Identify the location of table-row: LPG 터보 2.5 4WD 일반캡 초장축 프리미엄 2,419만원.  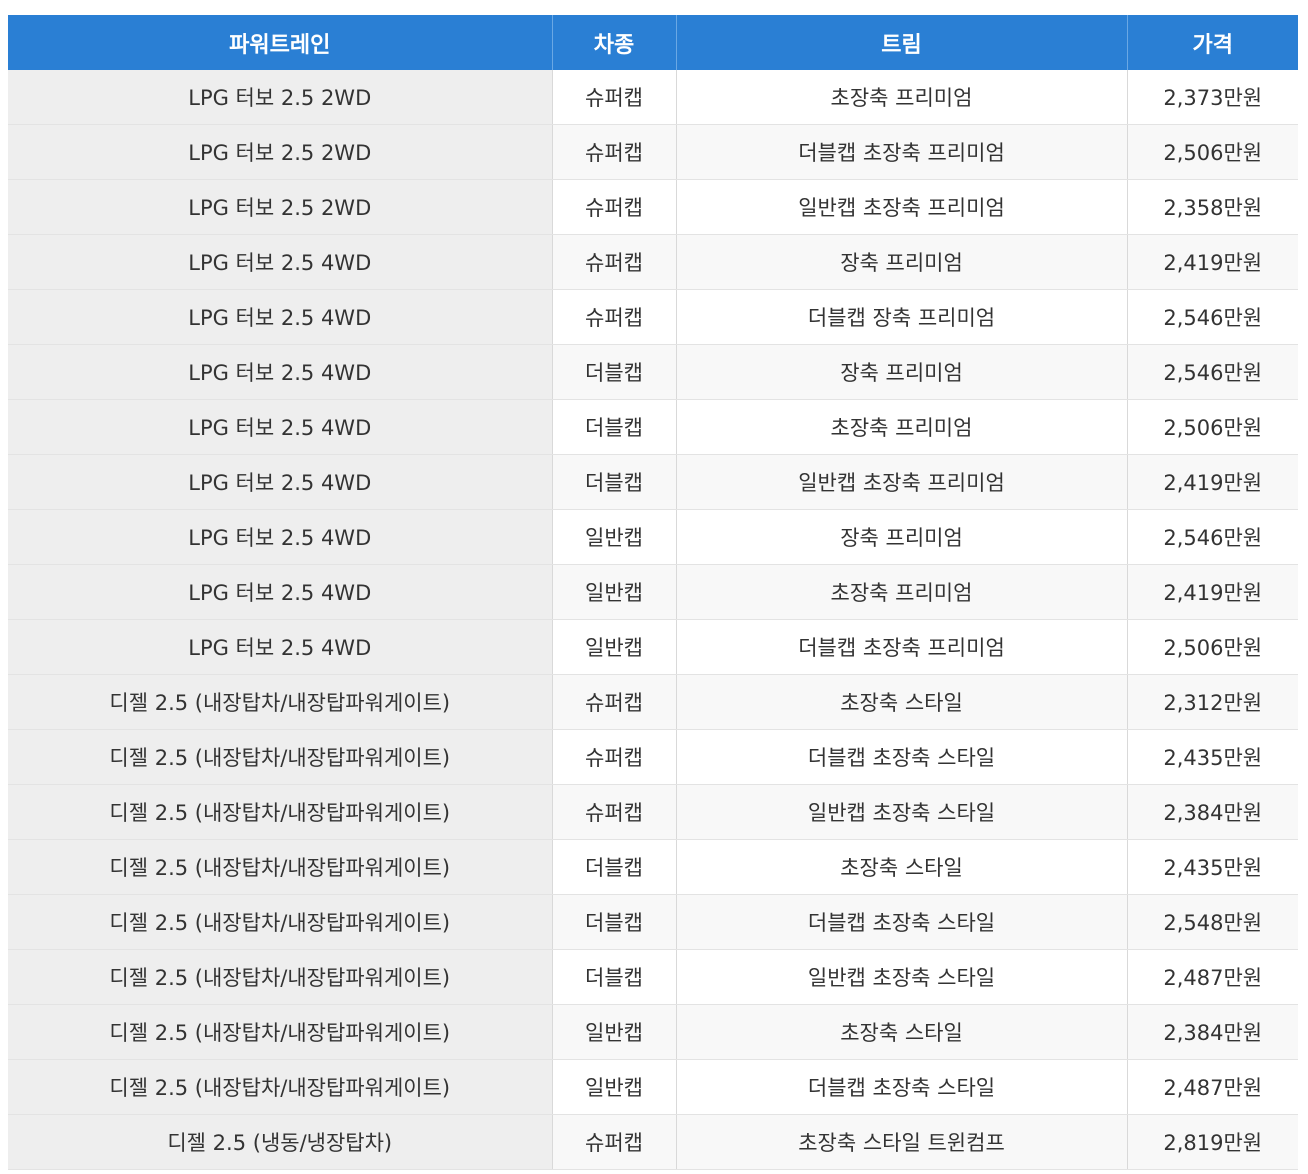
(653, 592).